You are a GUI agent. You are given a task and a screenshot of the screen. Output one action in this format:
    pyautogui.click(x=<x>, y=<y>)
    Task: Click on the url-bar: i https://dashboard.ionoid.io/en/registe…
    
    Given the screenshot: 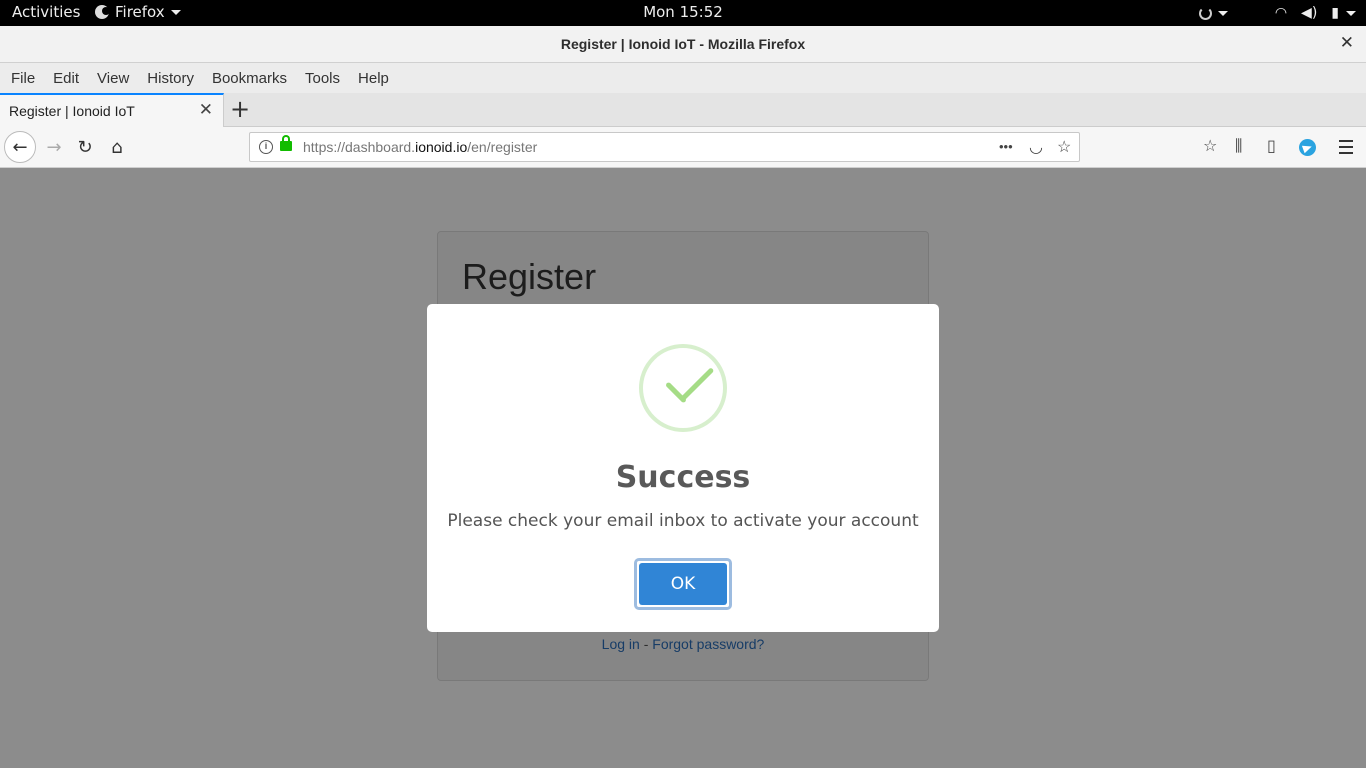 What is the action you would take?
    pyautogui.click(x=664, y=147)
    